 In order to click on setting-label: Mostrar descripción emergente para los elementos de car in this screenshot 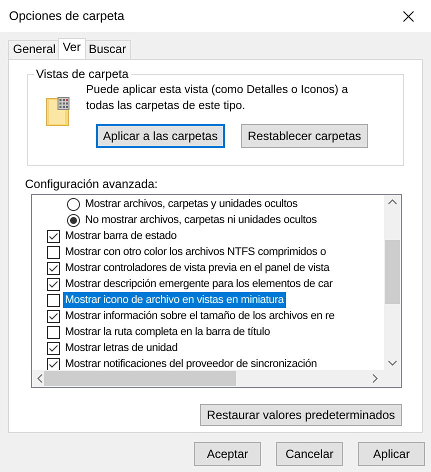, I will do `click(198, 284)`.